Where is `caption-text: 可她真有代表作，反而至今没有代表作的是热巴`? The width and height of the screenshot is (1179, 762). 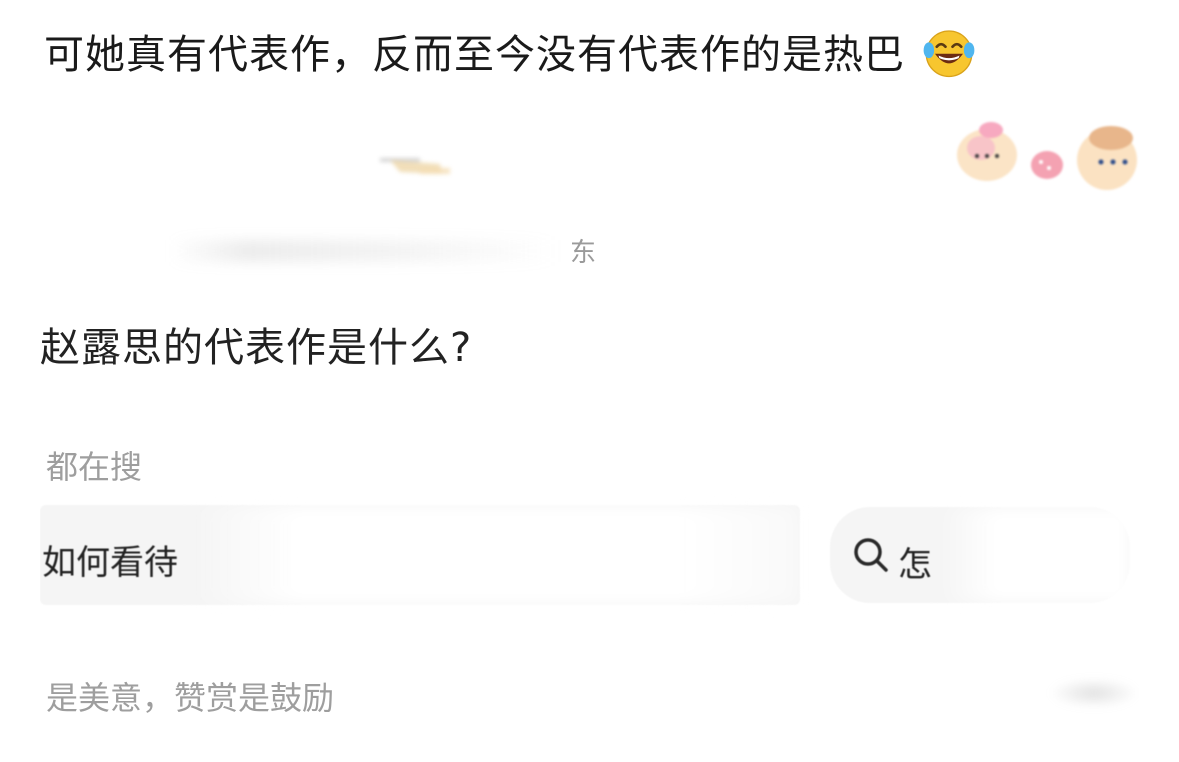 caption-text: 可她真有代表作，反而至今没有代表作的是热巴 is located at coordinates (474, 55).